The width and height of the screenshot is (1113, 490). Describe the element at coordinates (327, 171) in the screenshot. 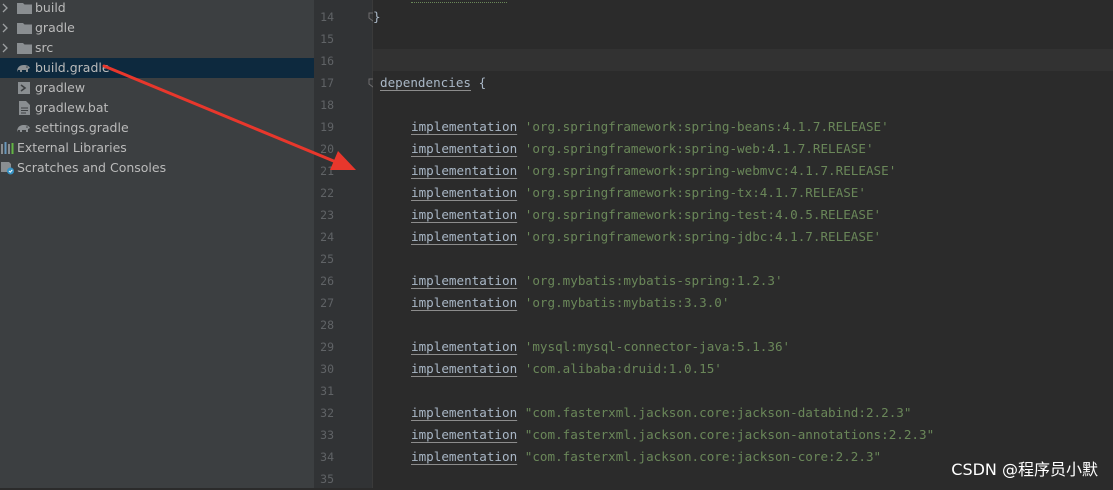

I see `line-number: 21` at that location.